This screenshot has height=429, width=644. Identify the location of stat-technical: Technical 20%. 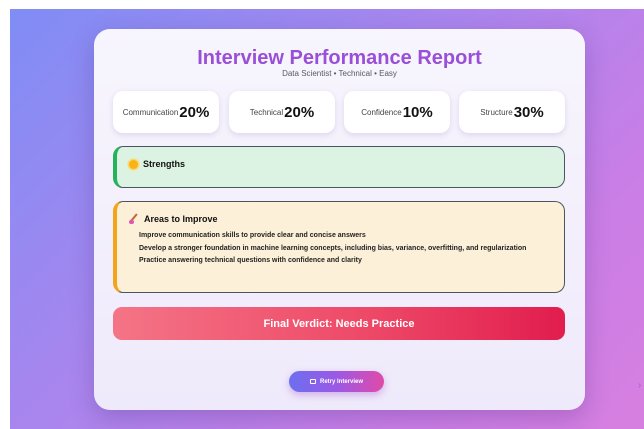
(282, 112).